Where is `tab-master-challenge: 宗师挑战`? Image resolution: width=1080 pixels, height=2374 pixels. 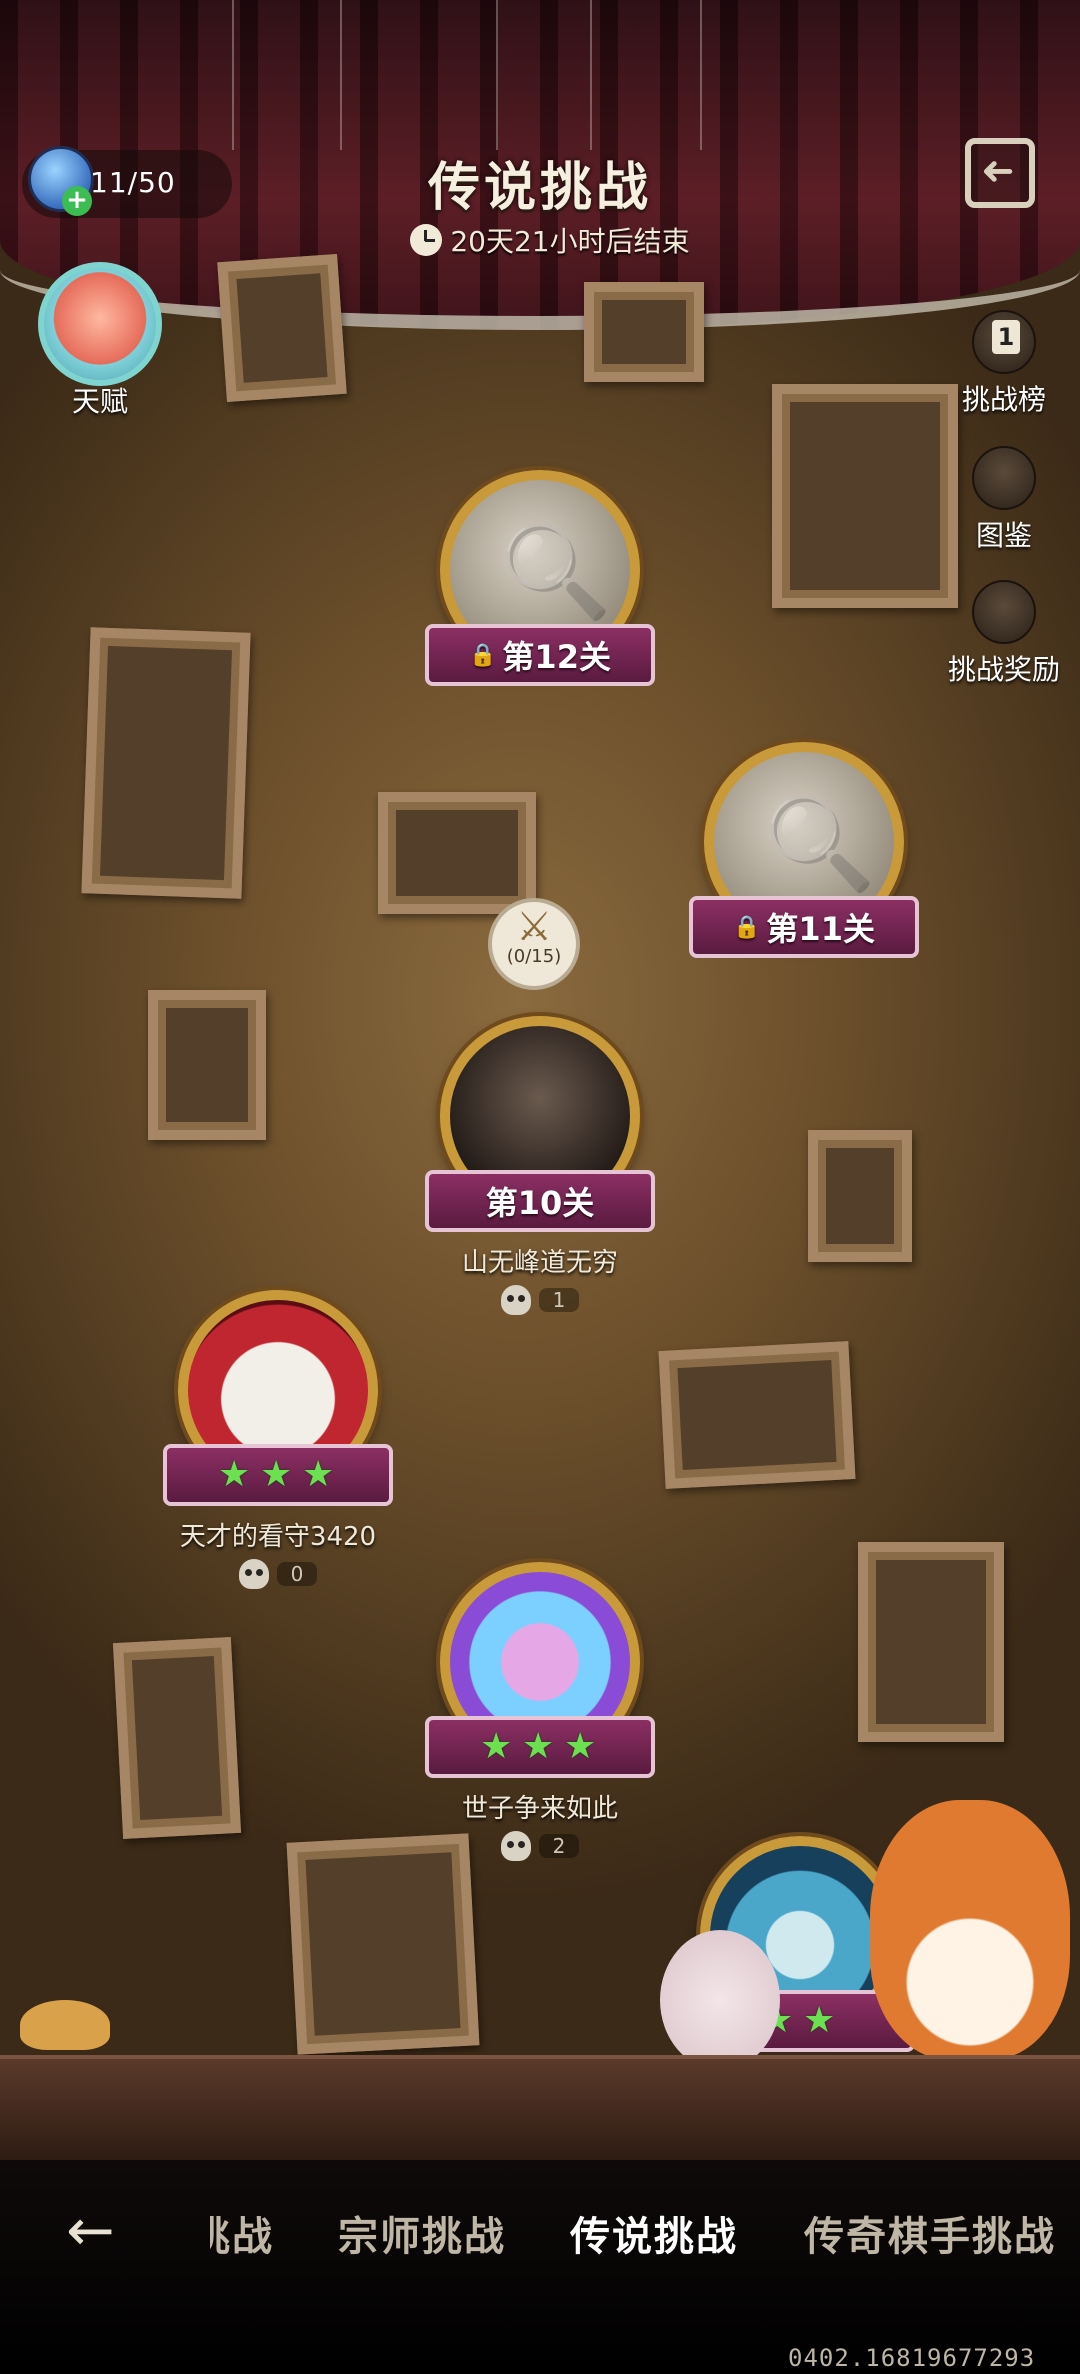 tab-master-challenge: 宗师挑战 is located at coordinates (422, 2233).